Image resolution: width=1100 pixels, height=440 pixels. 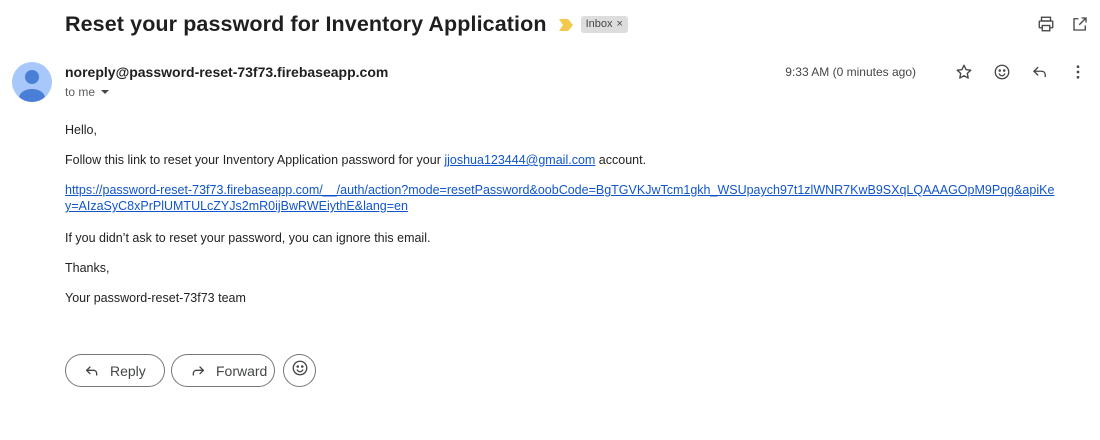 I want to click on reply-icon, so click(x=1040, y=72).